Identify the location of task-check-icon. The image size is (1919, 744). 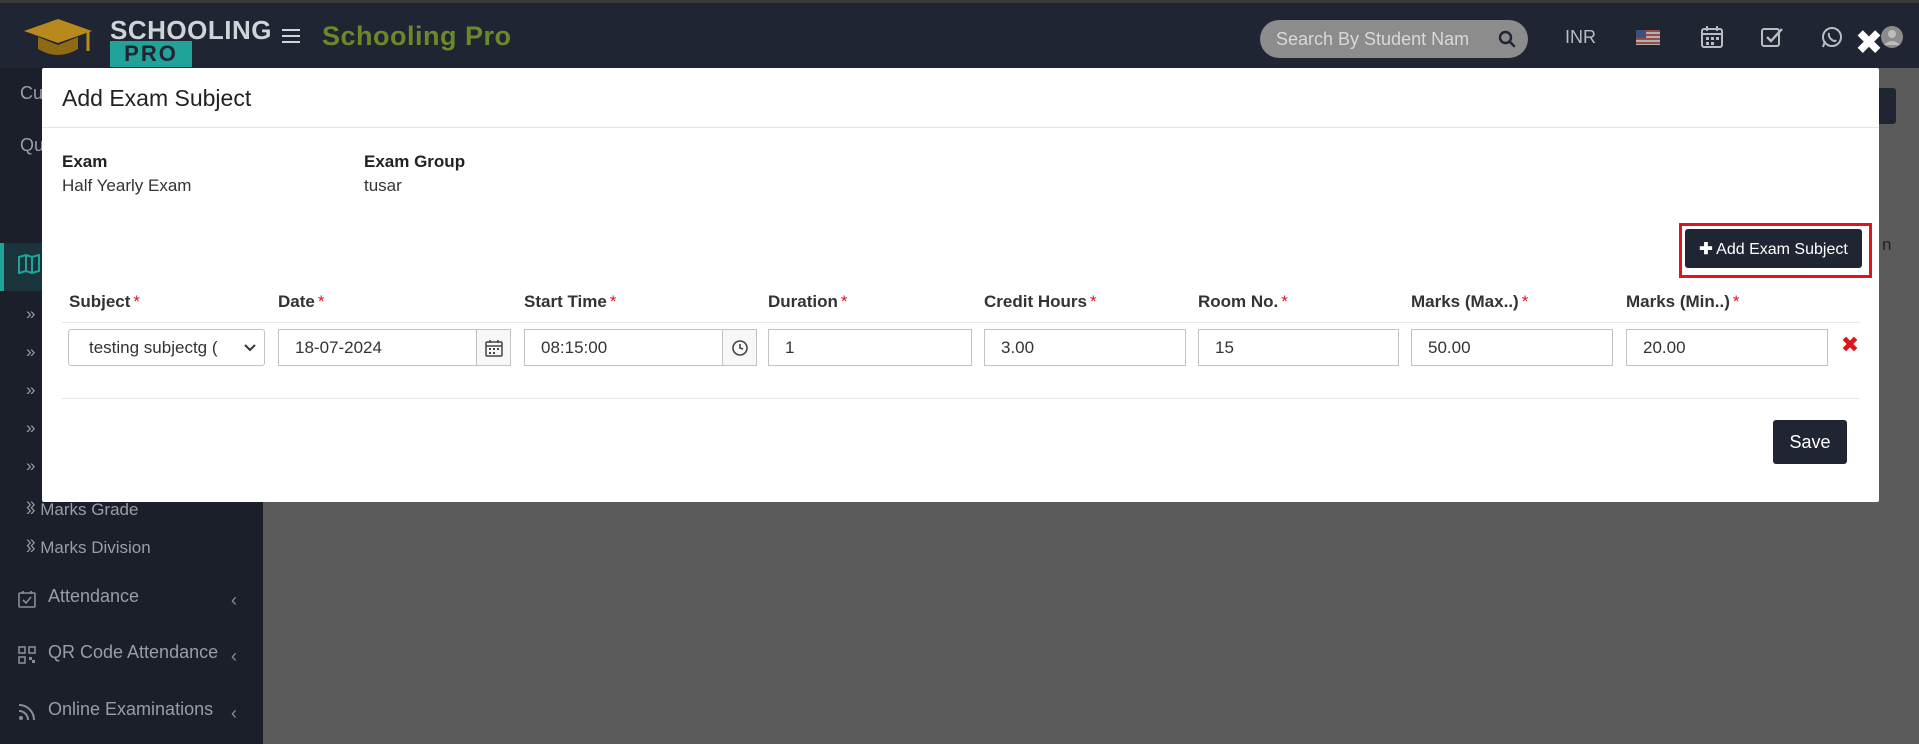
(1772, 37).